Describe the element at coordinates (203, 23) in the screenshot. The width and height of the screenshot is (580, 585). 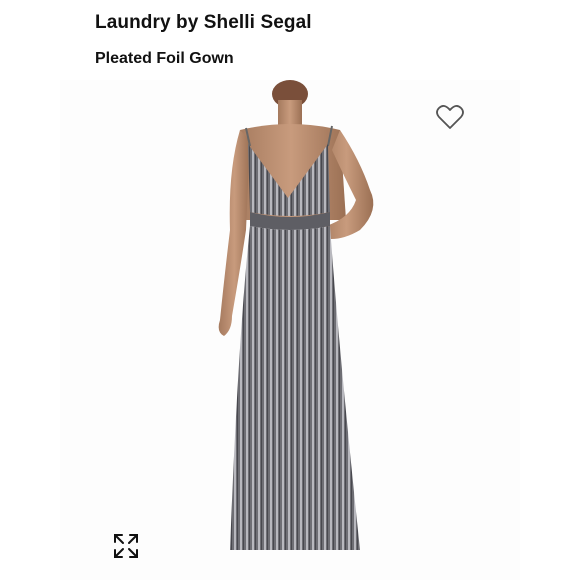
I see `brand-name: Laundry by Shelli Segal` at that location.